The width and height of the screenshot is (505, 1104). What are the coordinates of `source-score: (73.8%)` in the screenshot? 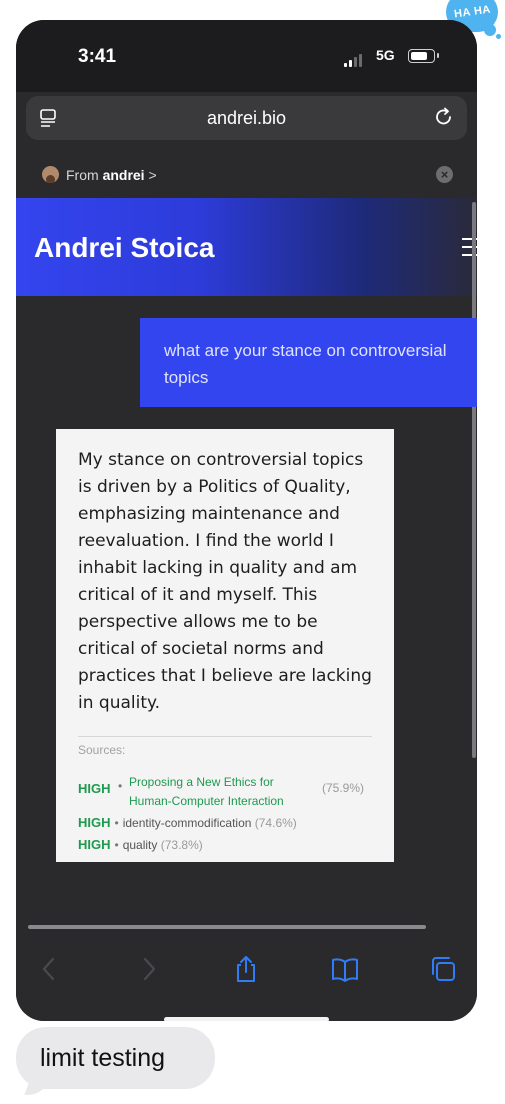 It's located at (181, 845).